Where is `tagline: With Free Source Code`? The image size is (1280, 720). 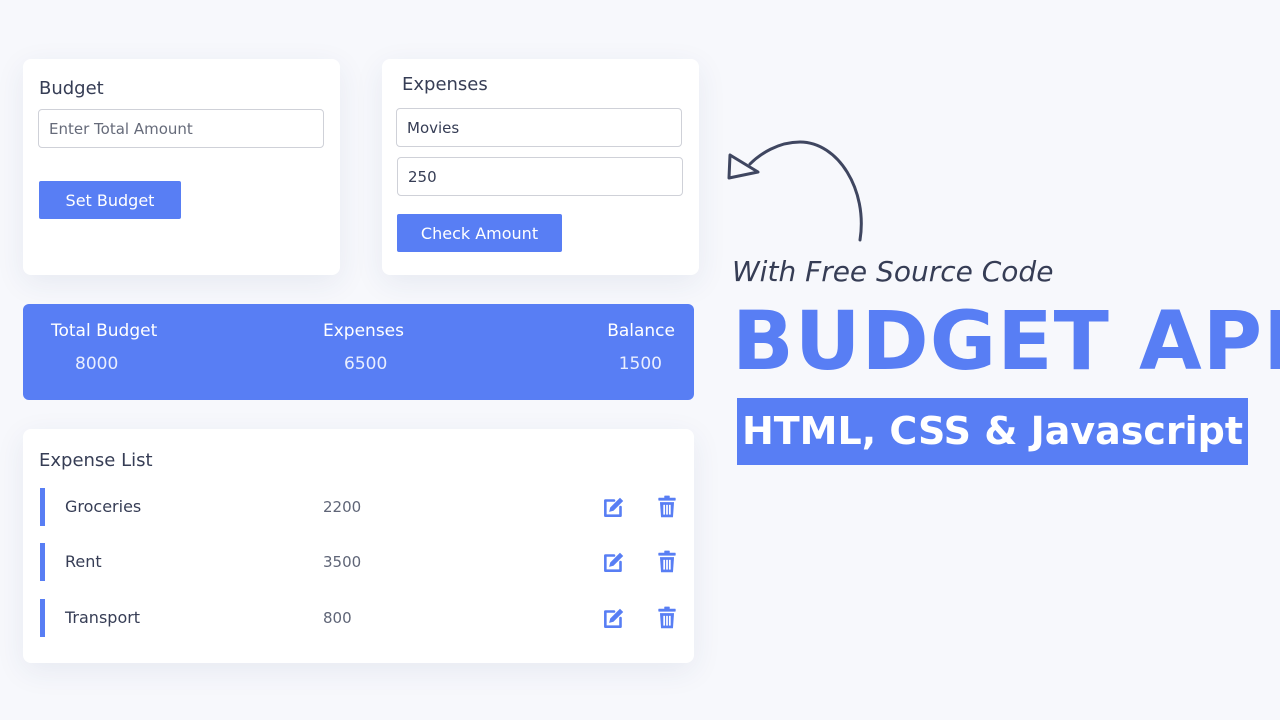 tagline: With Free Source Code is located at coordinates (893, 271).